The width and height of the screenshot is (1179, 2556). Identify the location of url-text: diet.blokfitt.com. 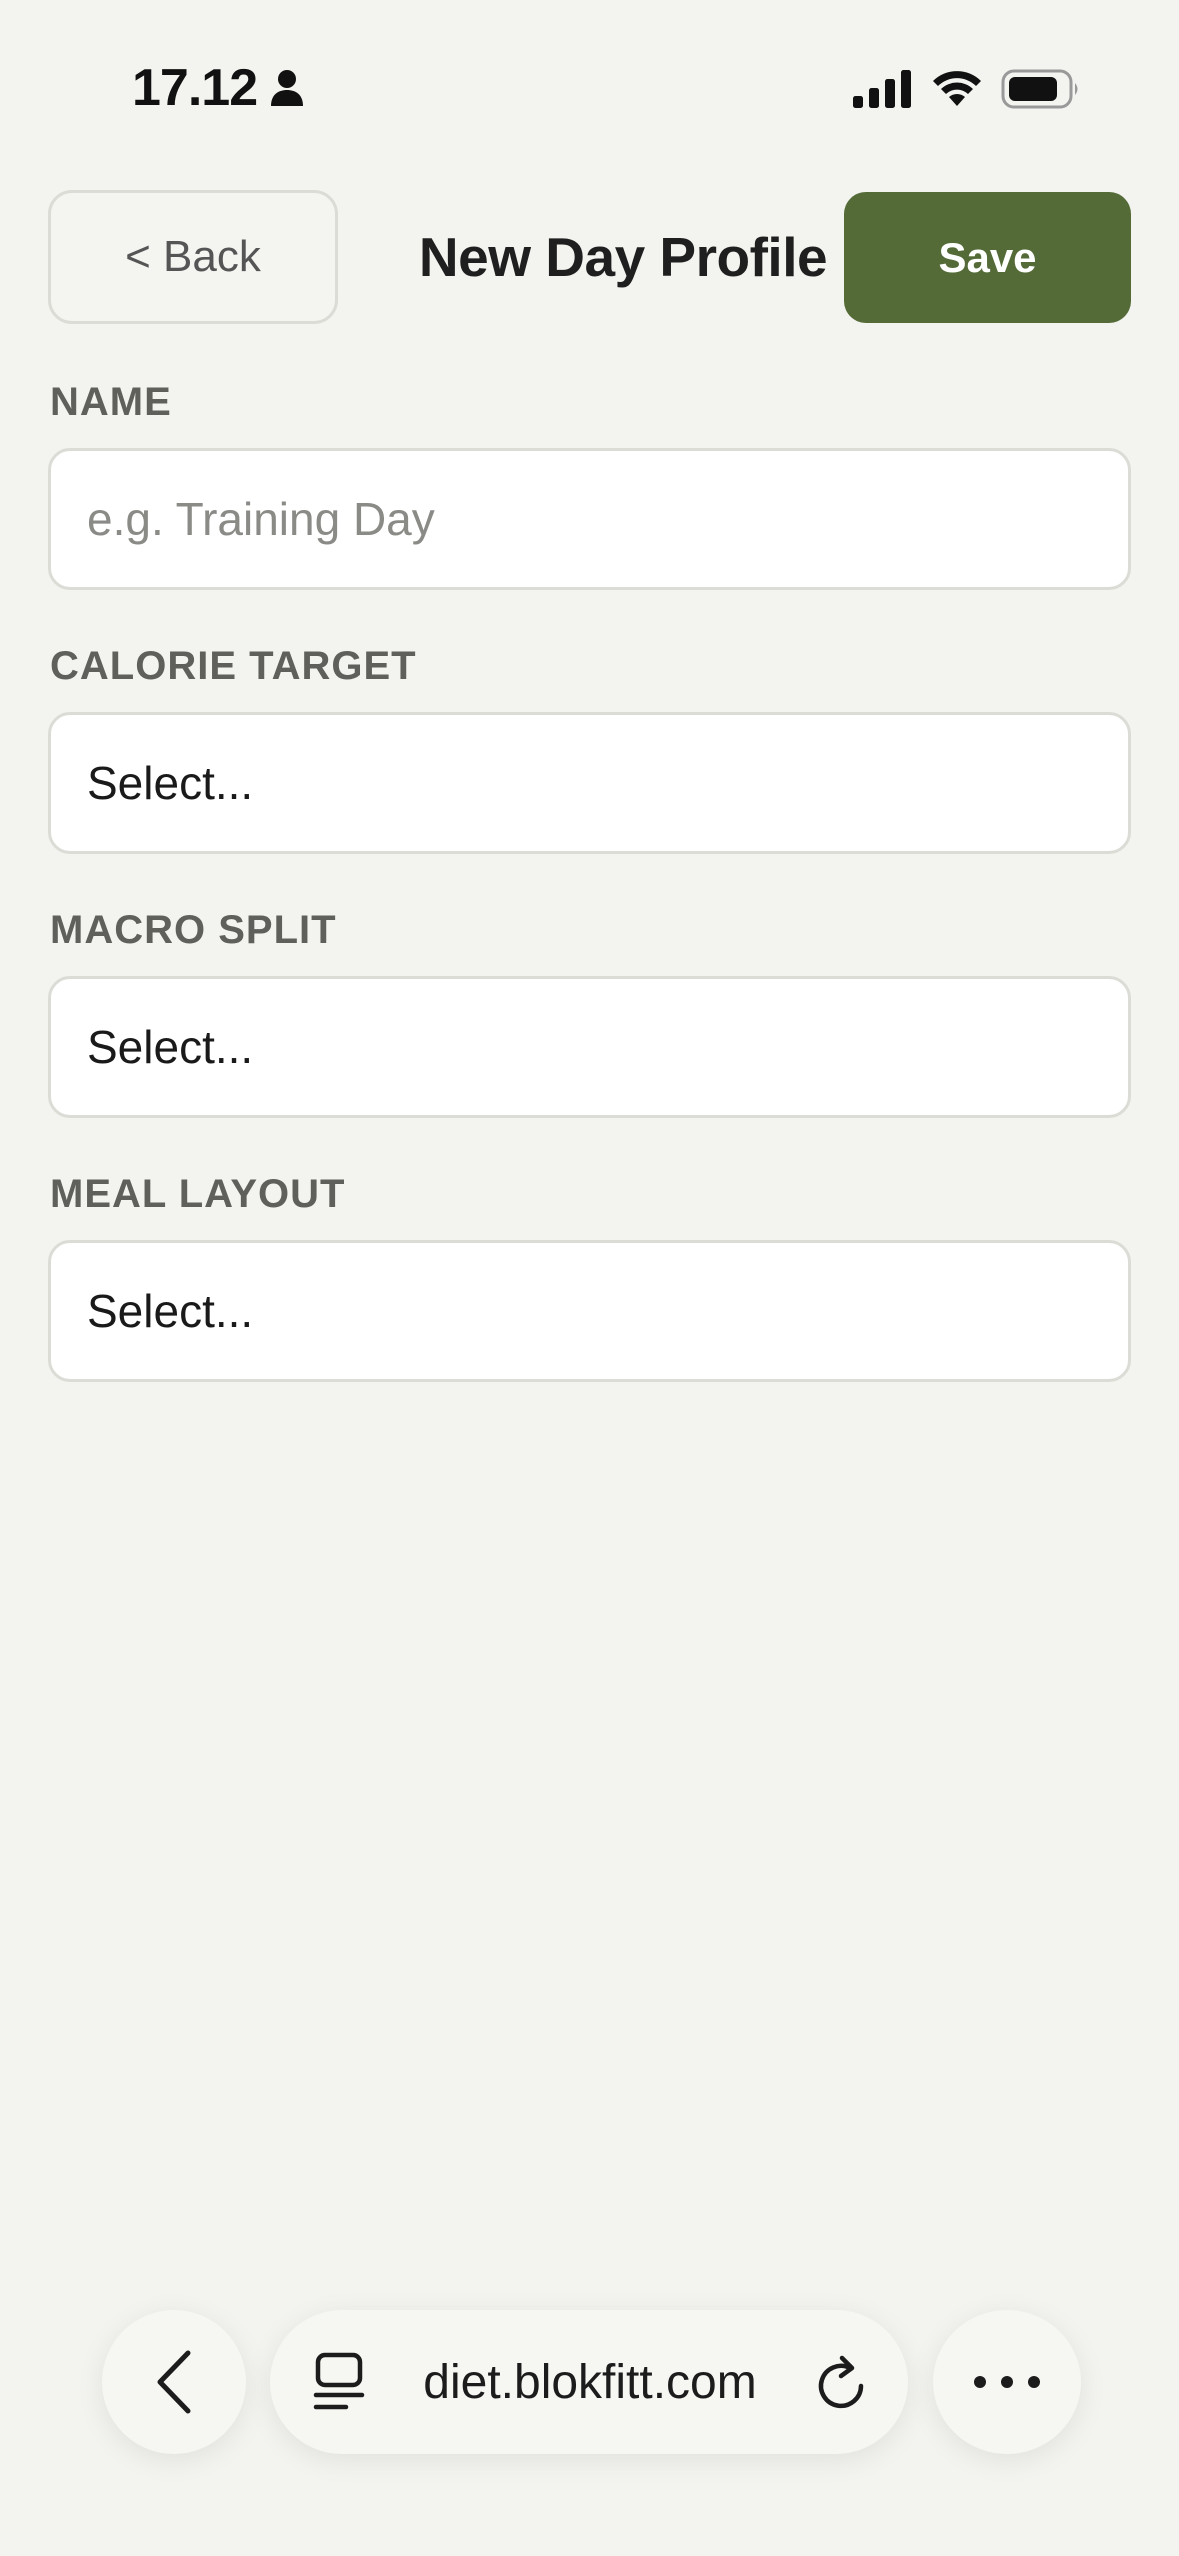
(590, 2382).